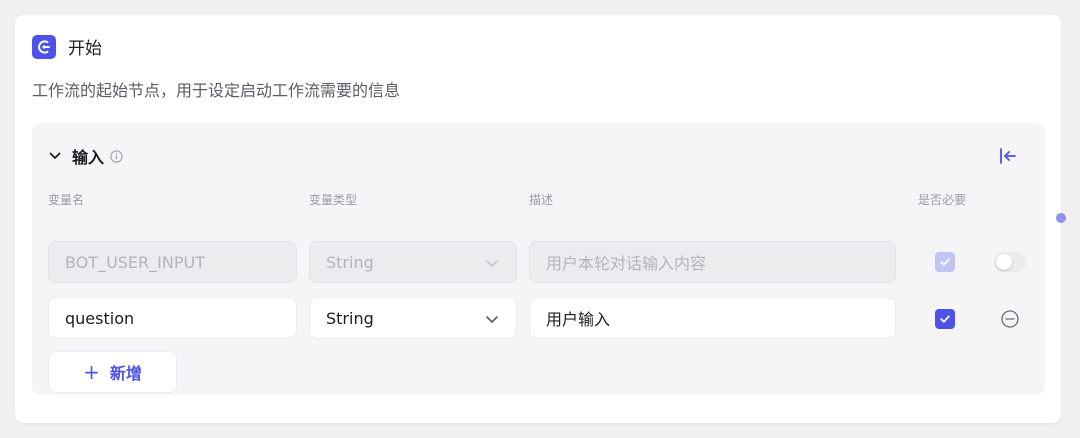  I want to click on variable-name-value: question, so click(100, 318).